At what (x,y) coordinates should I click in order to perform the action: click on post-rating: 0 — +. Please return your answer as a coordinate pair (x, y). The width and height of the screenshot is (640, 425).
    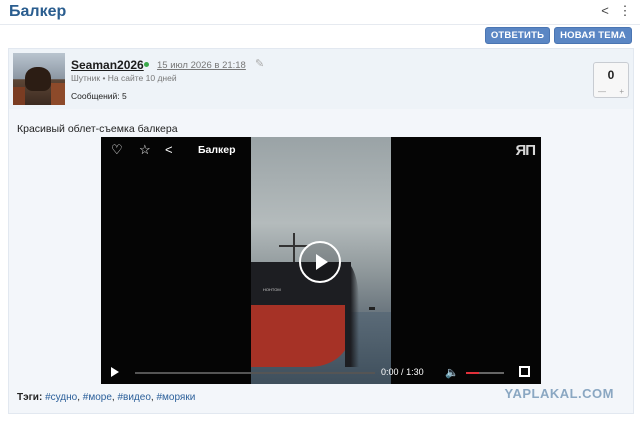
    Looking at the image, I should click on (611, 80).